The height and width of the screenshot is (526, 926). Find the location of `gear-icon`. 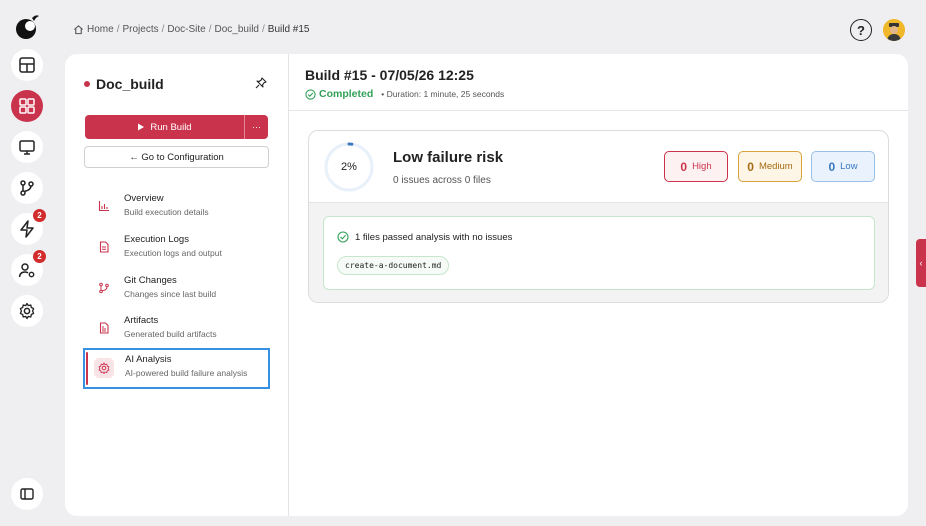

gear-icon is located at coordinates (27, 311).